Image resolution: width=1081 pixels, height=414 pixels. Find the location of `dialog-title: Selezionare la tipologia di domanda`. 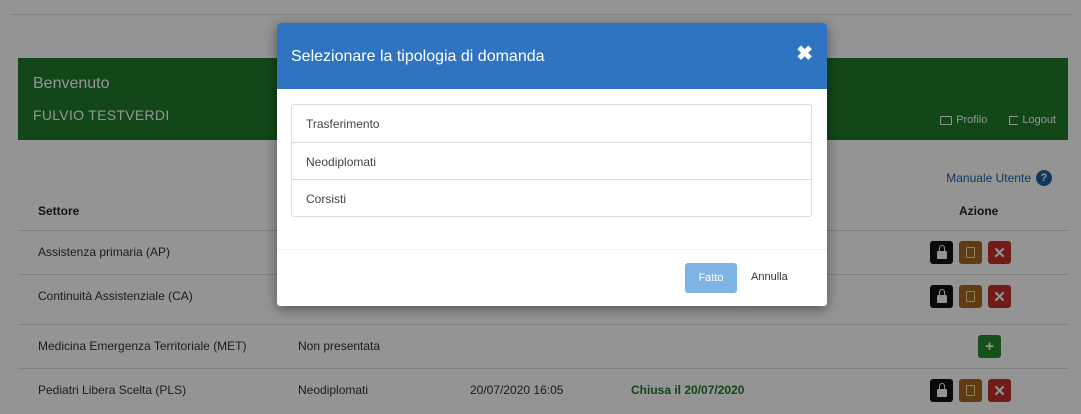

dialog-title: Selezionare la tipologia di domanda is located at coordinates (418, 56).